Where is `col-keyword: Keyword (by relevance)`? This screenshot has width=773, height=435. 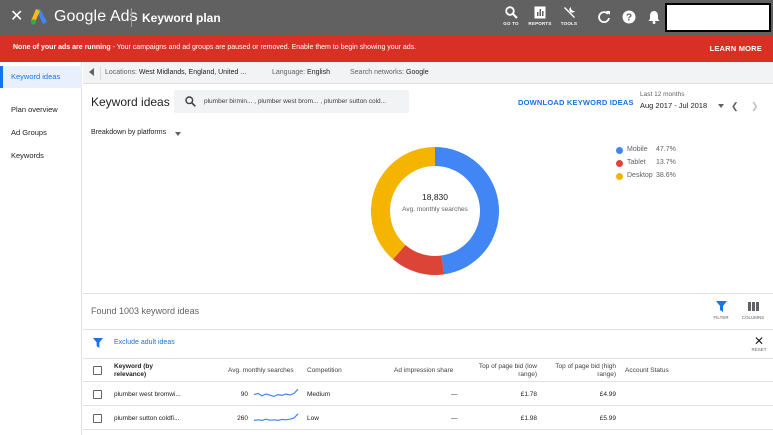
col-keyword: Keyword (by relevance) is located at coordinates (149, 371).